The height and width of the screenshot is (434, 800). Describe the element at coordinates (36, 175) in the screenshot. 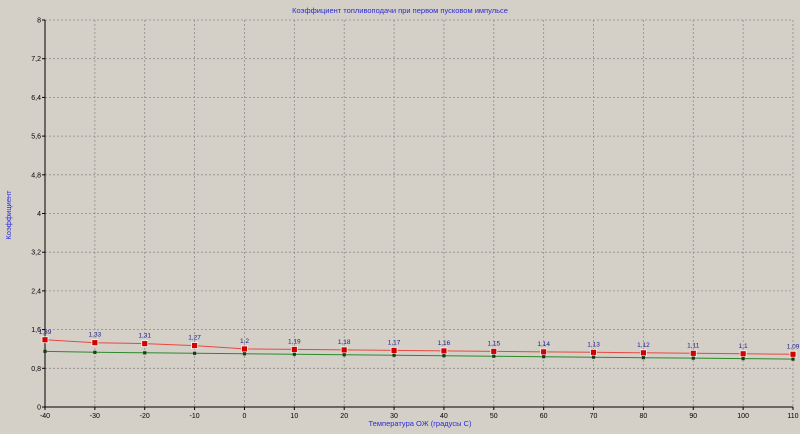

I see `y-tick-label: 4,8` at that location.